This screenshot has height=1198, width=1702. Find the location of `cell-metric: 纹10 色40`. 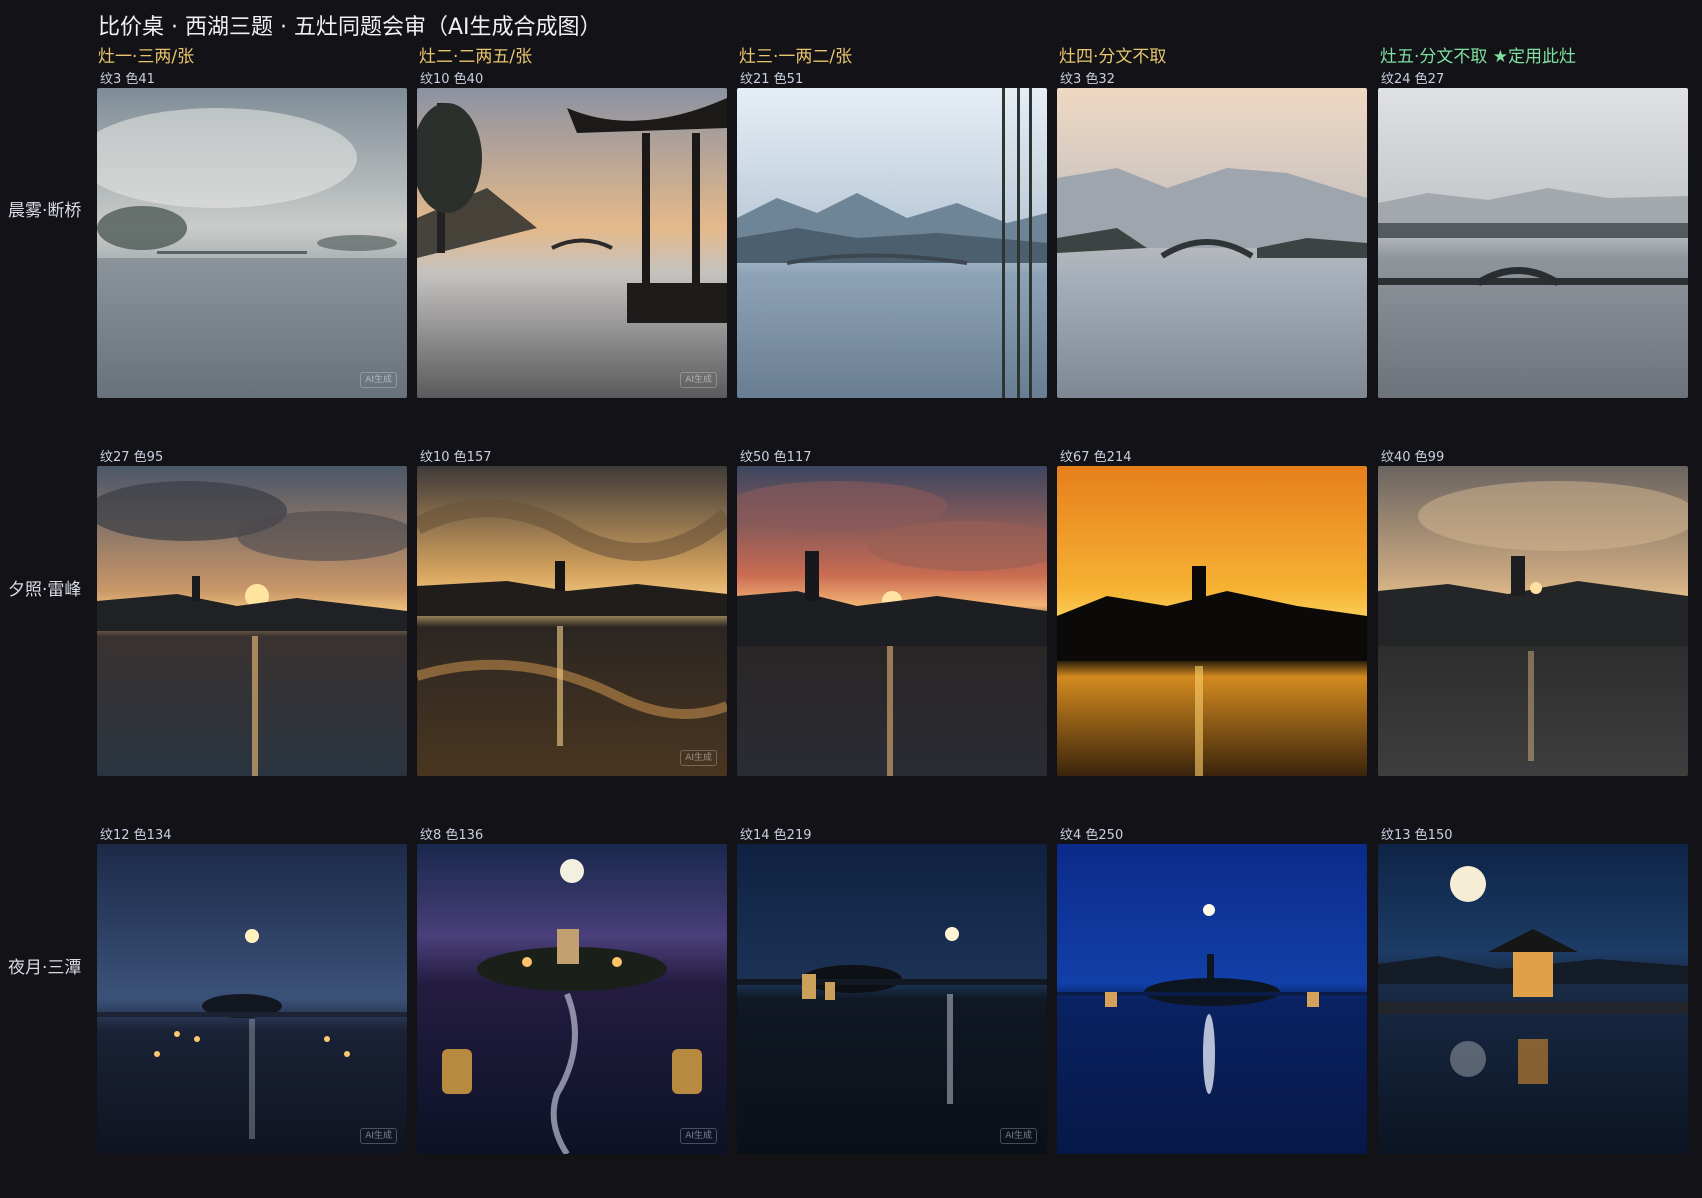

cell-metric: 纹10 色40 is located at coordinates (452, 79).